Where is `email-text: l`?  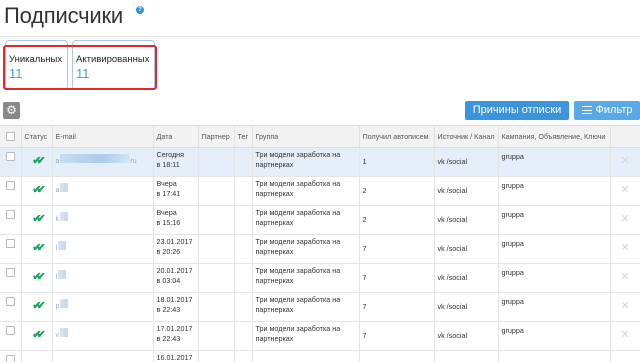 email-text: l is located at coordinates (56, 277).